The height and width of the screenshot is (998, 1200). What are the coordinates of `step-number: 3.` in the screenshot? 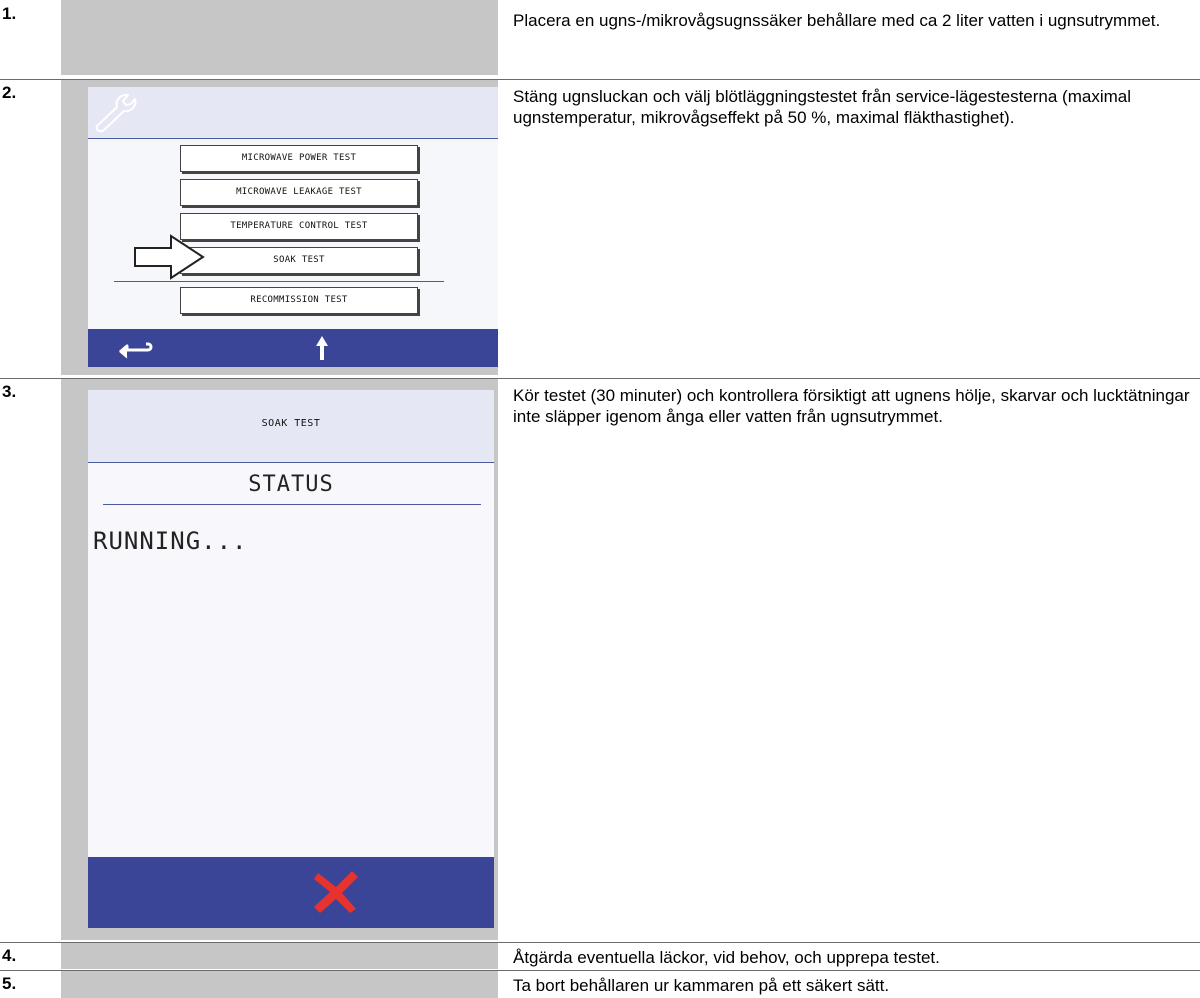 It's located at (9, 391).